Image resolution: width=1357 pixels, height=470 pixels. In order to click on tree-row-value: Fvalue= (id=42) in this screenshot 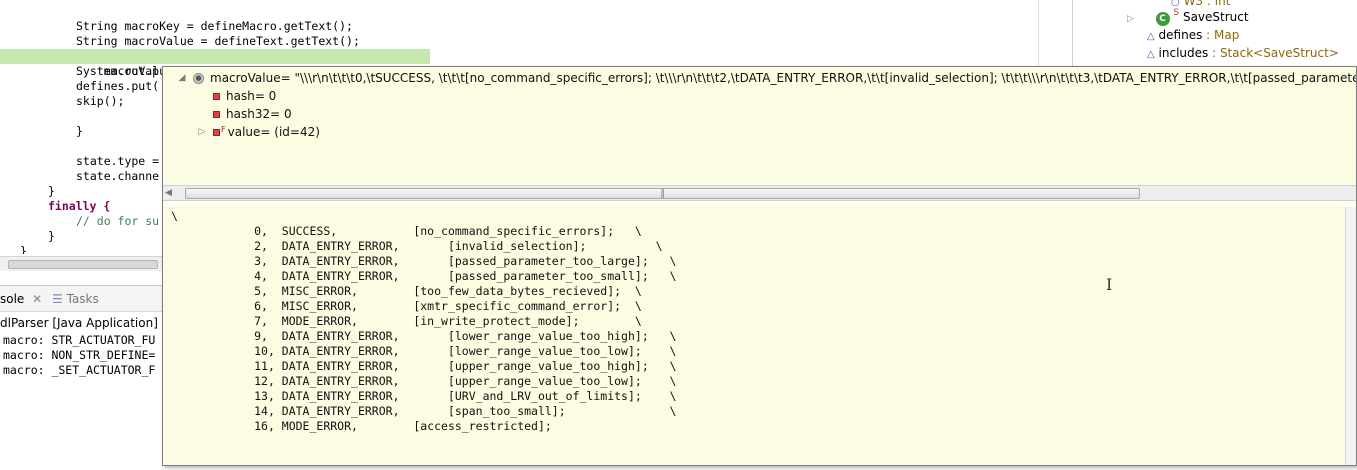, I will do `click(266, 132)`.